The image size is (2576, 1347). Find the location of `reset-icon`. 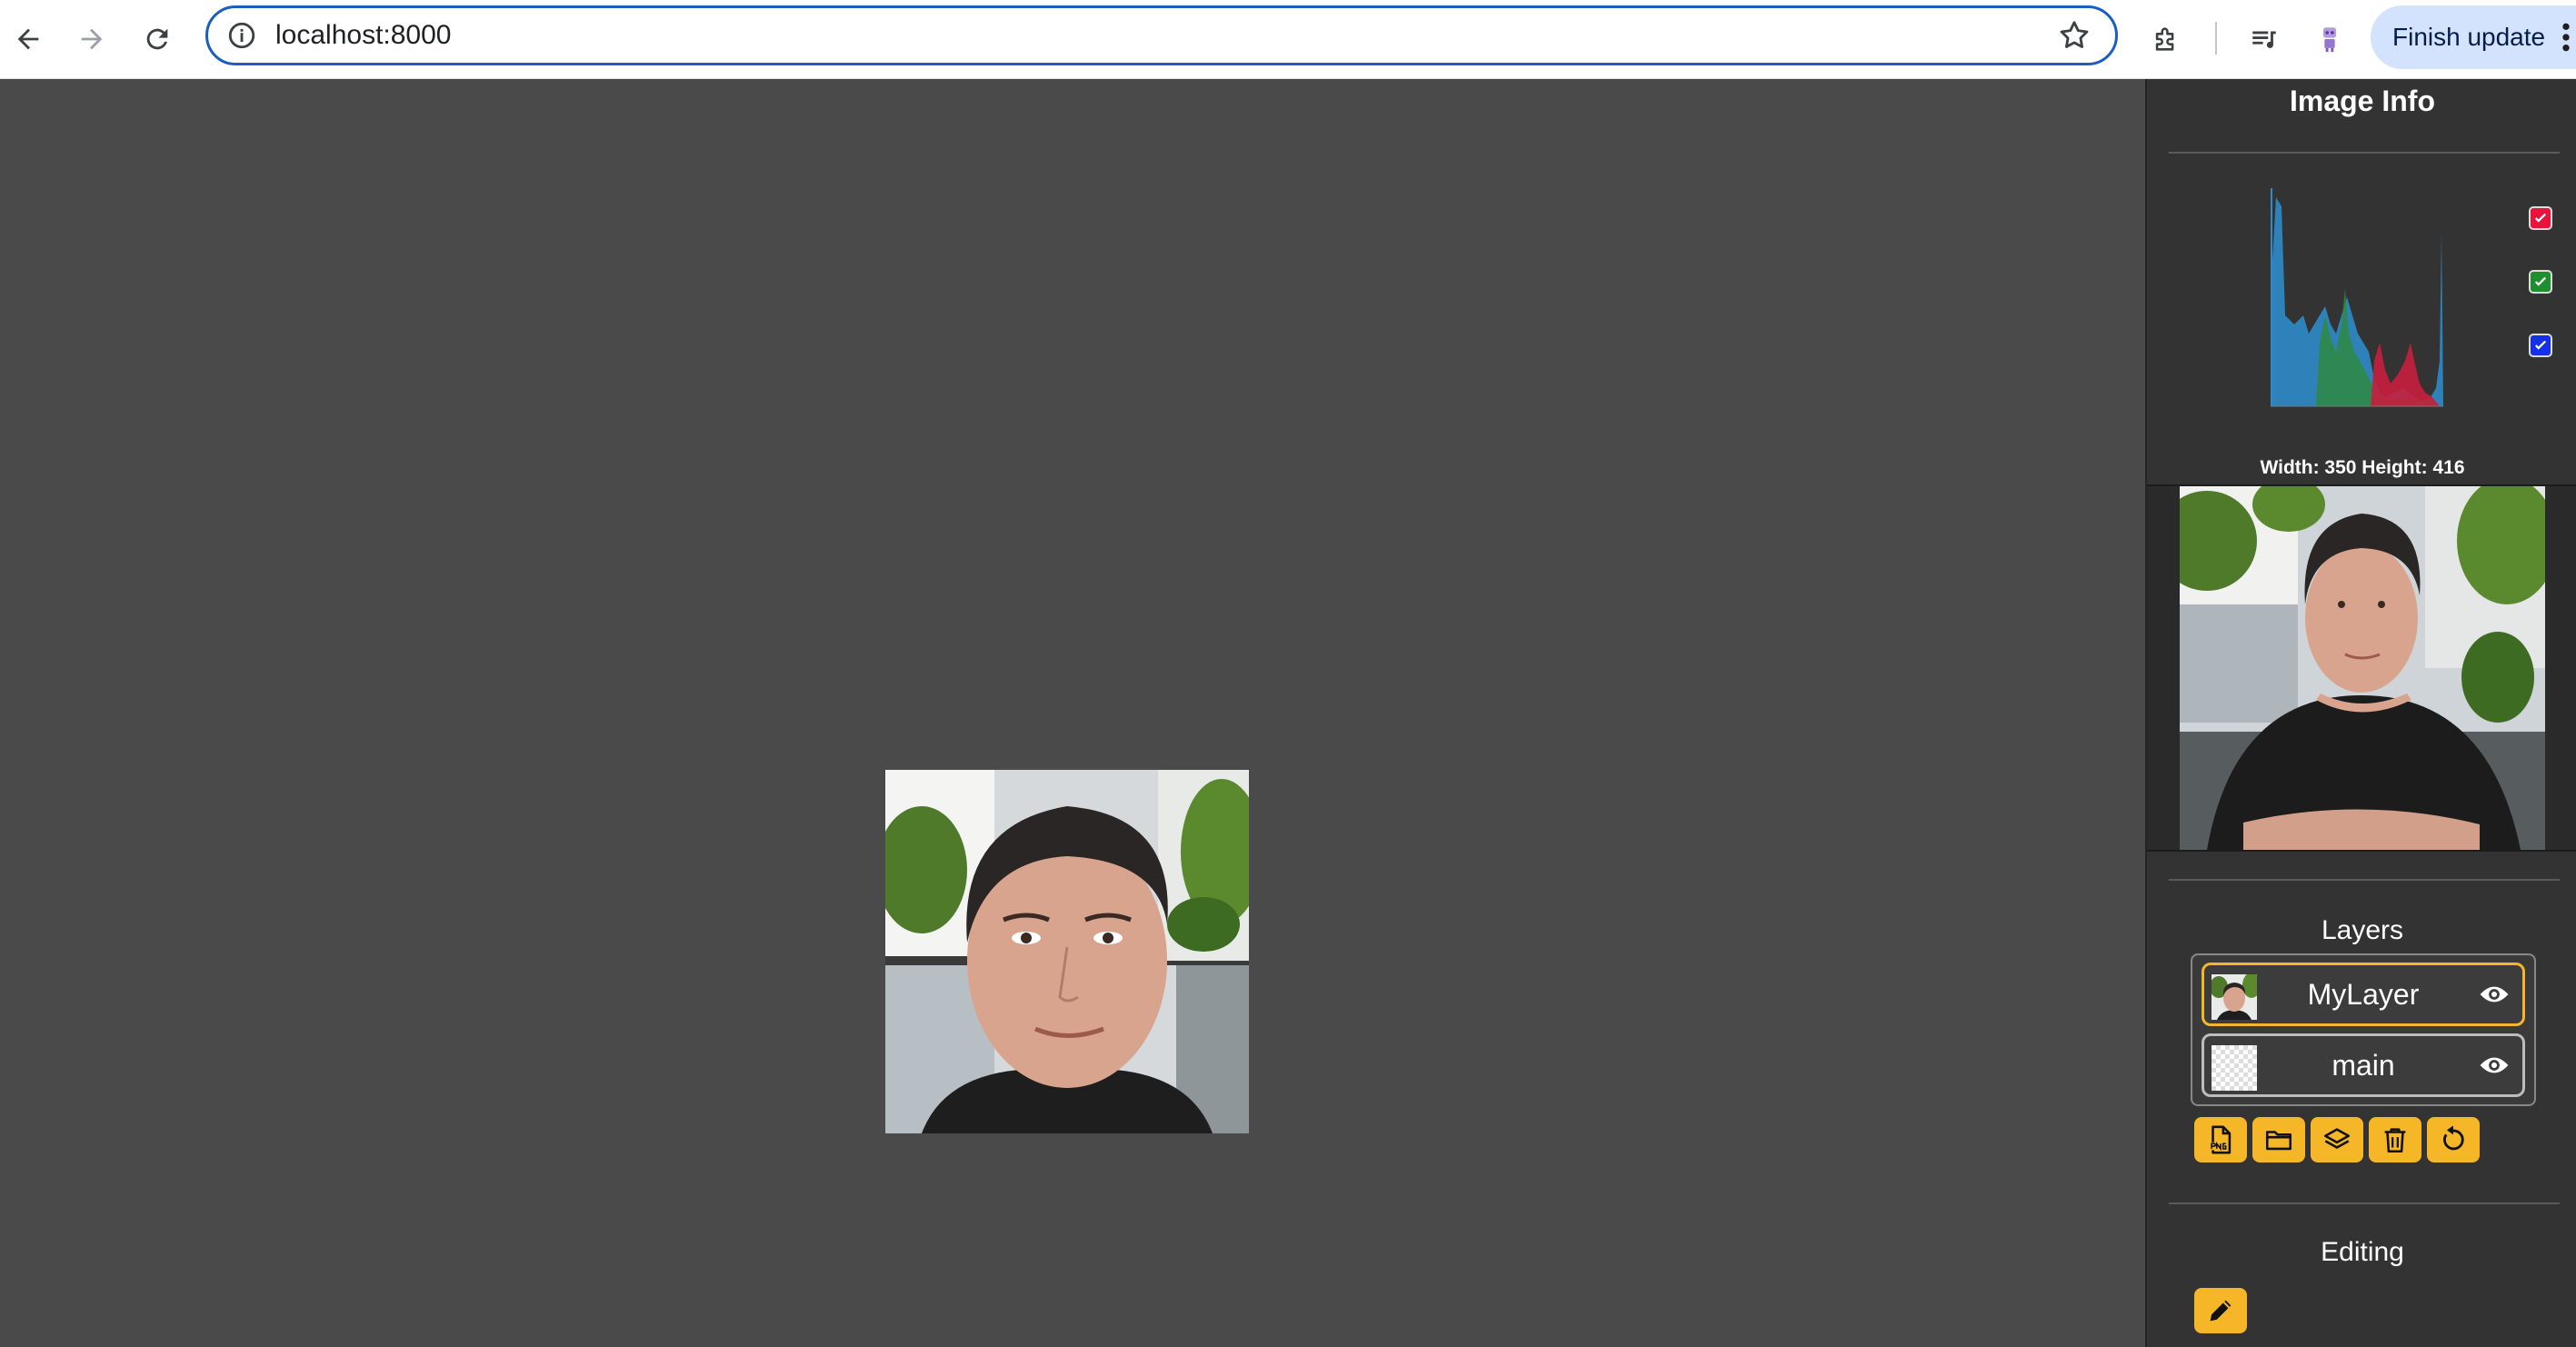

reset-icon is located at coordinates (2453, 1138).